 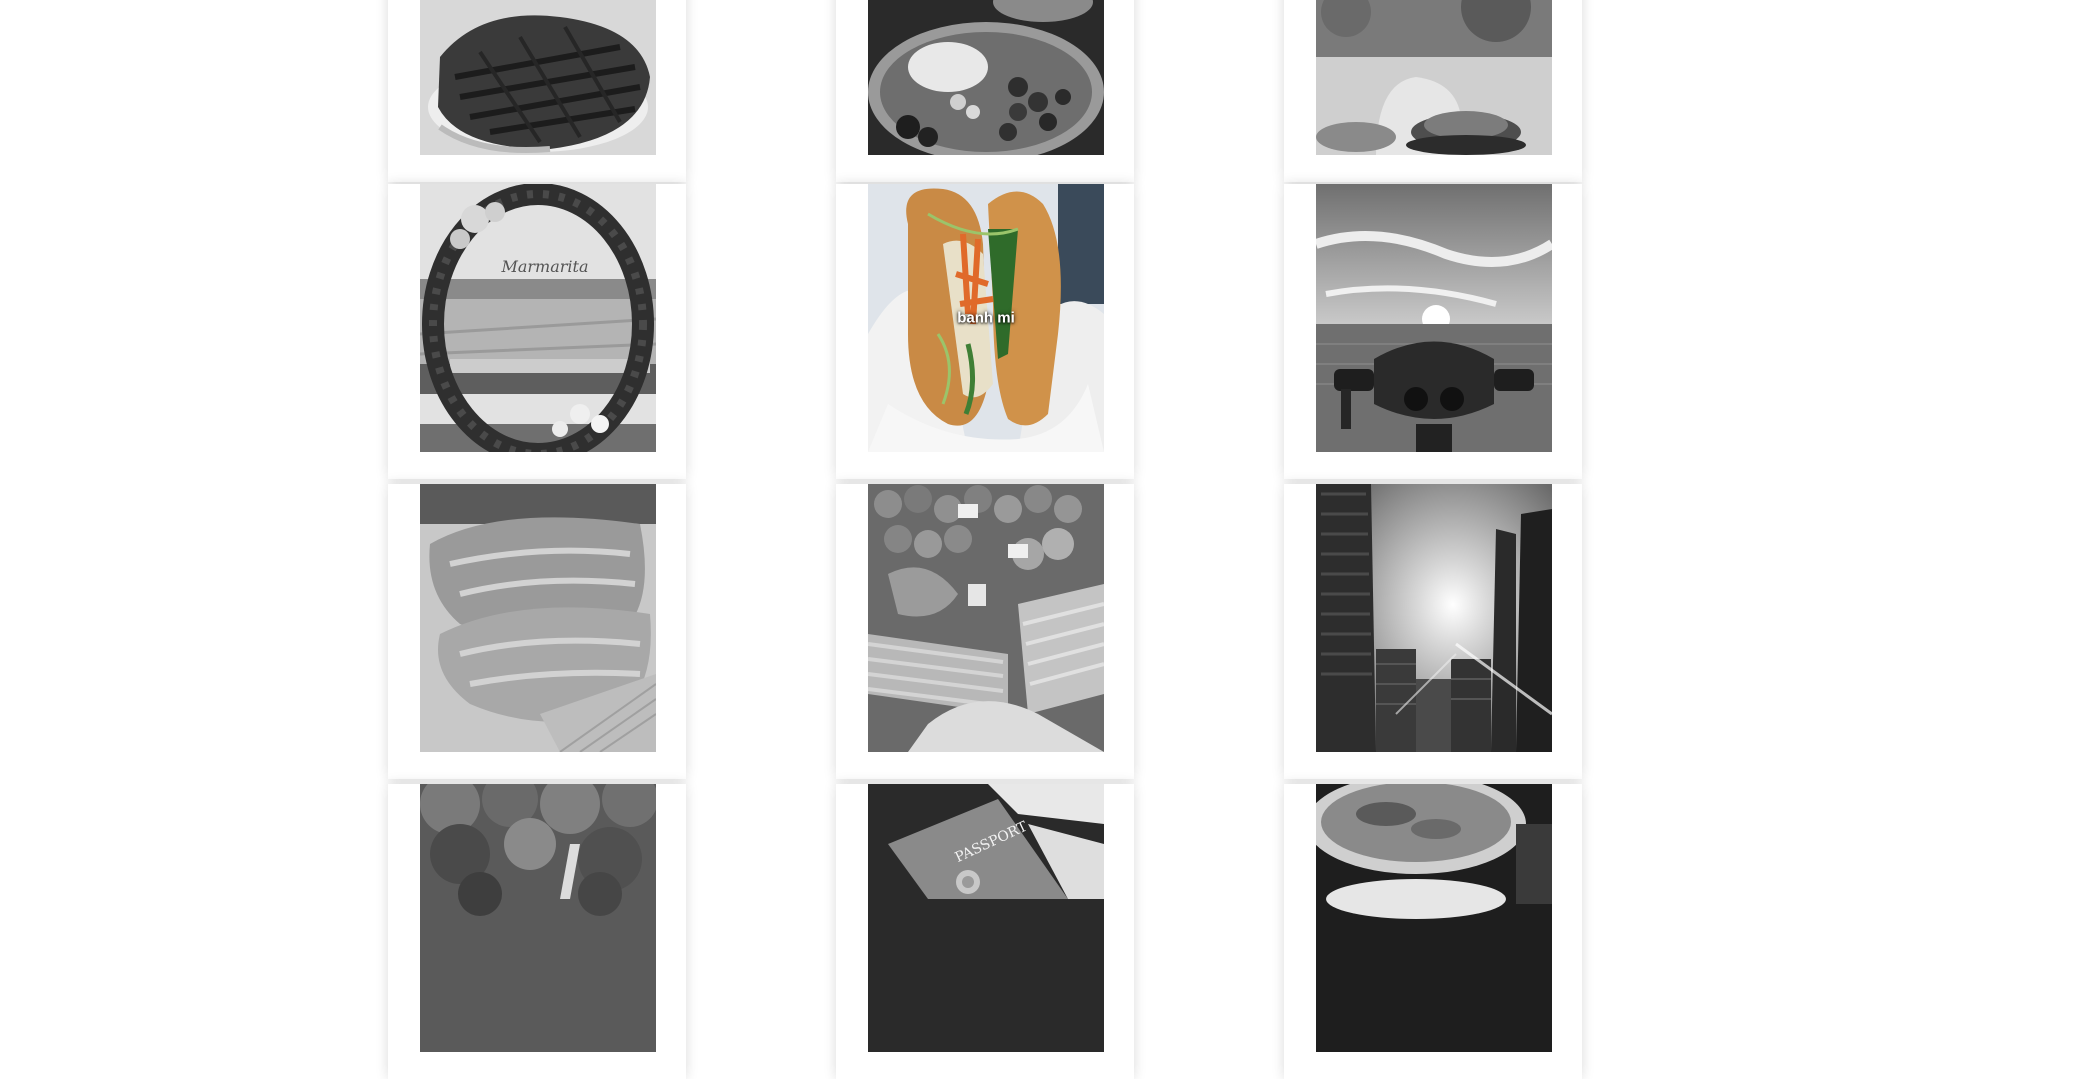 I want to click on photo-caption: banh mi, so click(x=986, y=318).